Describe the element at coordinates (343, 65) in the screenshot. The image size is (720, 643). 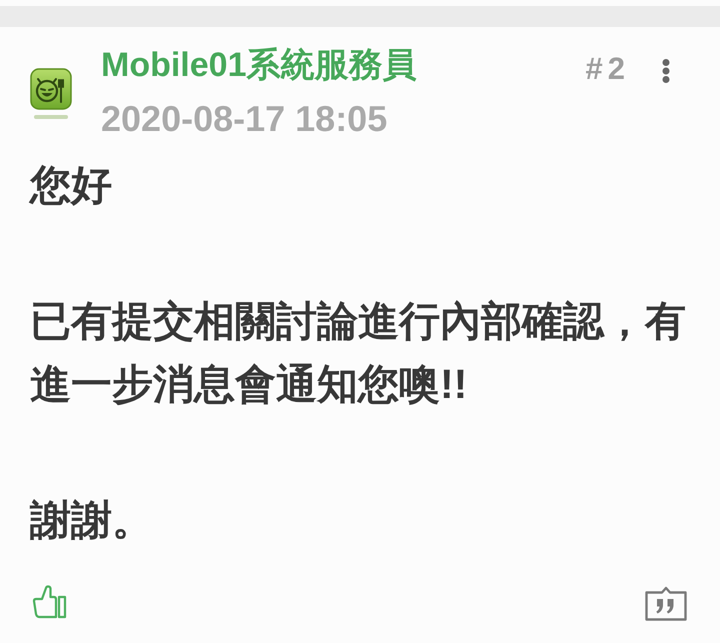
I see `author-name: Mobile01系統服務員` at that location.